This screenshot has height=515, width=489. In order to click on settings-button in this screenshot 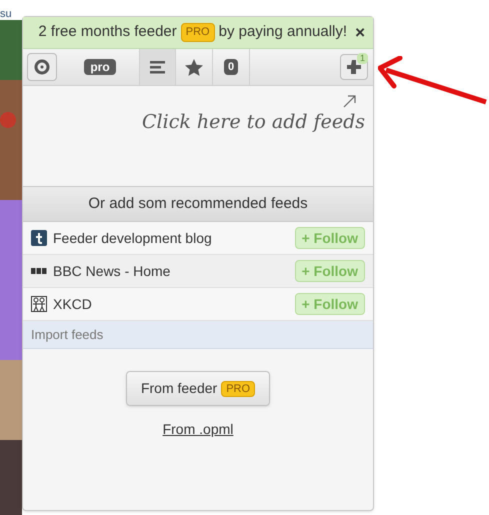, I will do `click(42, 67)`.